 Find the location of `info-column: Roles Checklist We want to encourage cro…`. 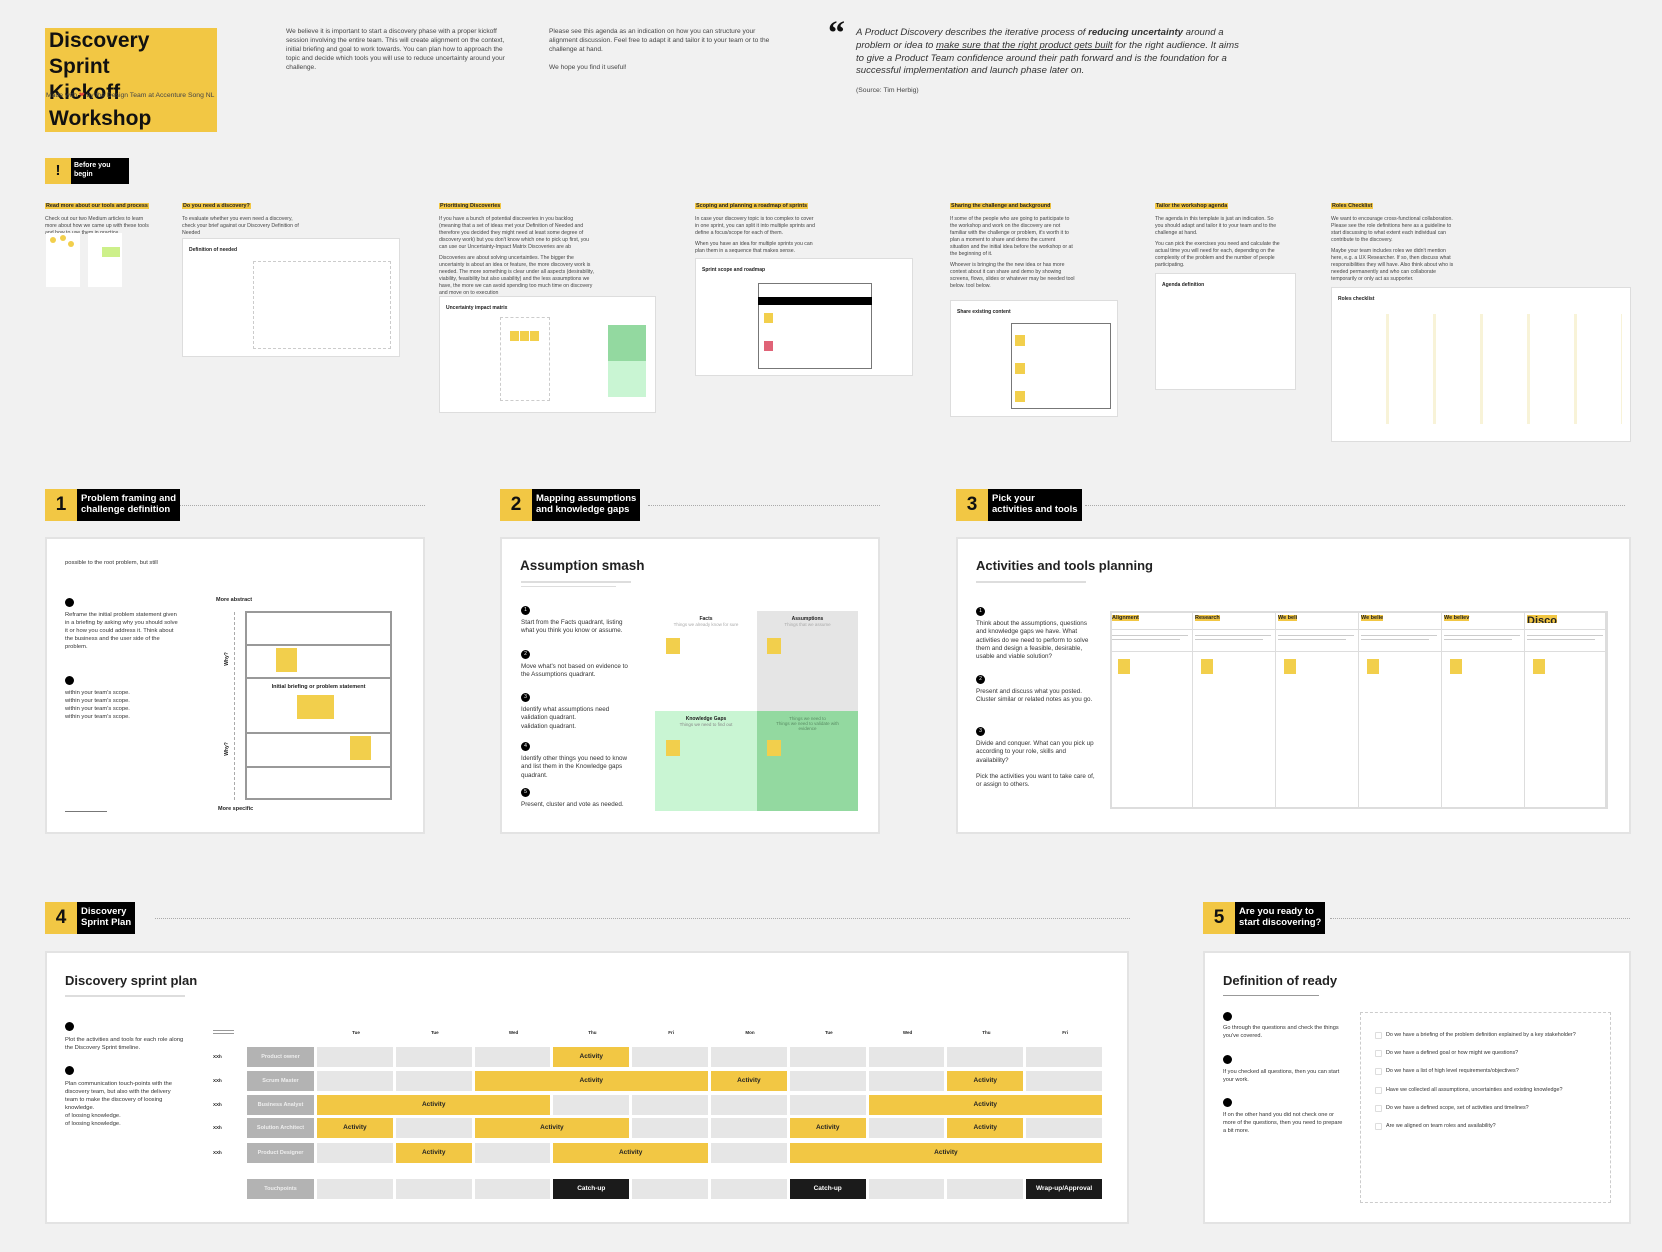

info-column: Roles Checklist We want to encourage cro… is located at coordinates (1393, 238).